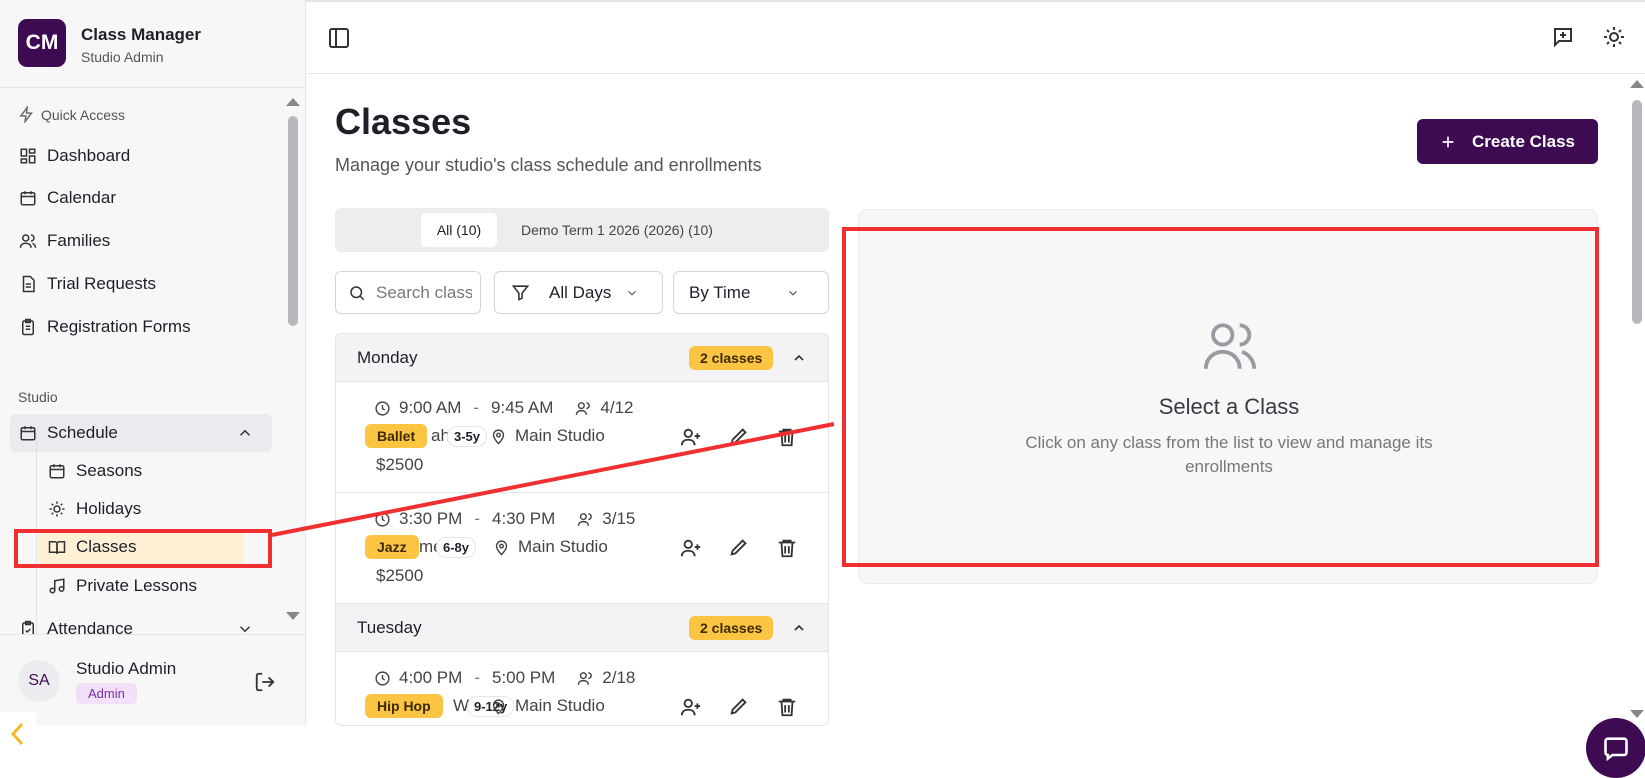  Describe the element at coordinates (553, 479) in the screenshot. I see `annotation-arrow-line` at that location.